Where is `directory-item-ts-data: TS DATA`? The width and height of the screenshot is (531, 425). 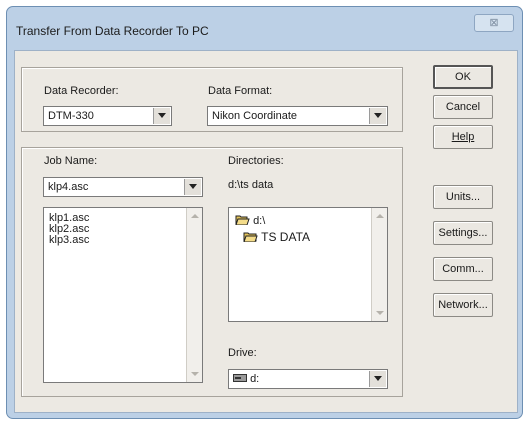 directory-item-ts-data: TS DATA is located at coordinates (276, 237).